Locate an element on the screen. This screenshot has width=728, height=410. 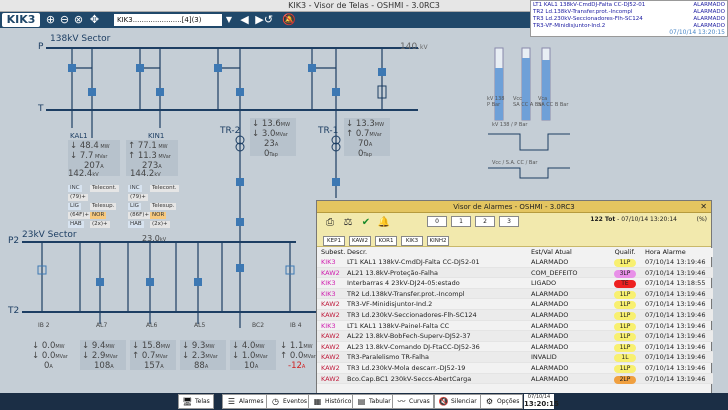
priority-2-count: 2 is located at coordinates (485, 221).